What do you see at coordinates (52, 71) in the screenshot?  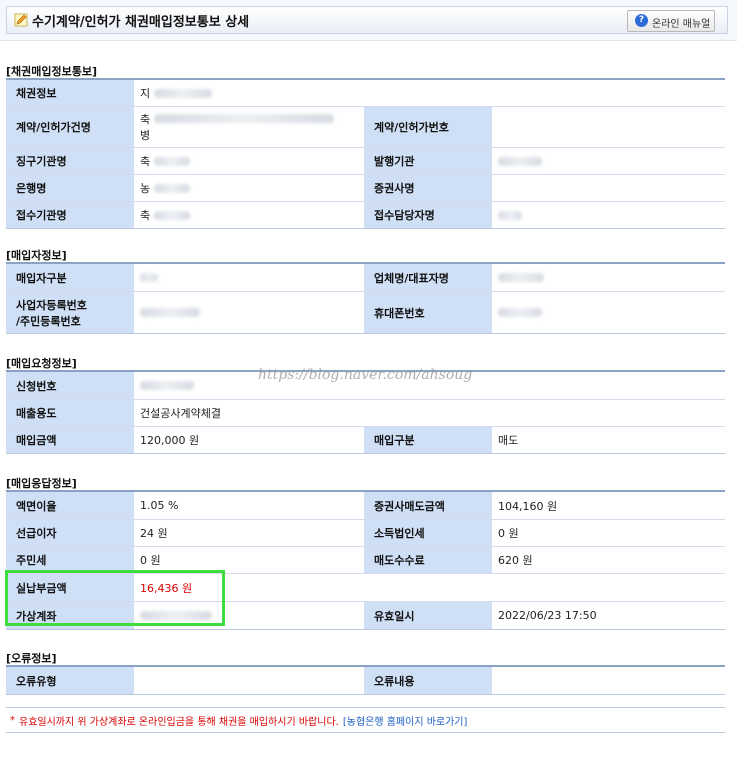 I see `section-title-bond-notice: [채권매입정보통보]` at bounding box center [52, 71].